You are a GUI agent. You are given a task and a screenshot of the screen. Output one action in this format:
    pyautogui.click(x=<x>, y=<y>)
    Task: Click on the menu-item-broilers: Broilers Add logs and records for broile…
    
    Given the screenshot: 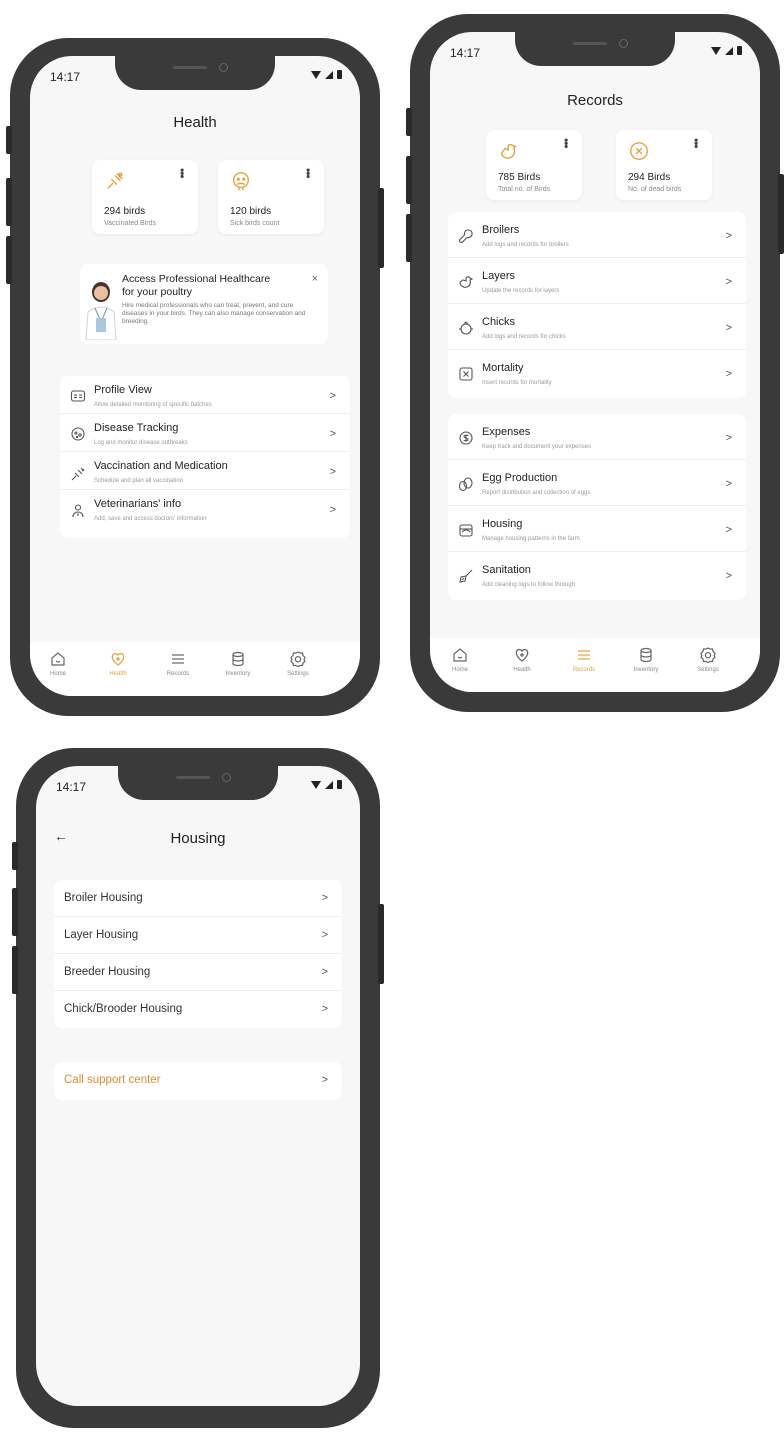 What is the action you would take?
    pyautogui.click(x=597, y=235)
    